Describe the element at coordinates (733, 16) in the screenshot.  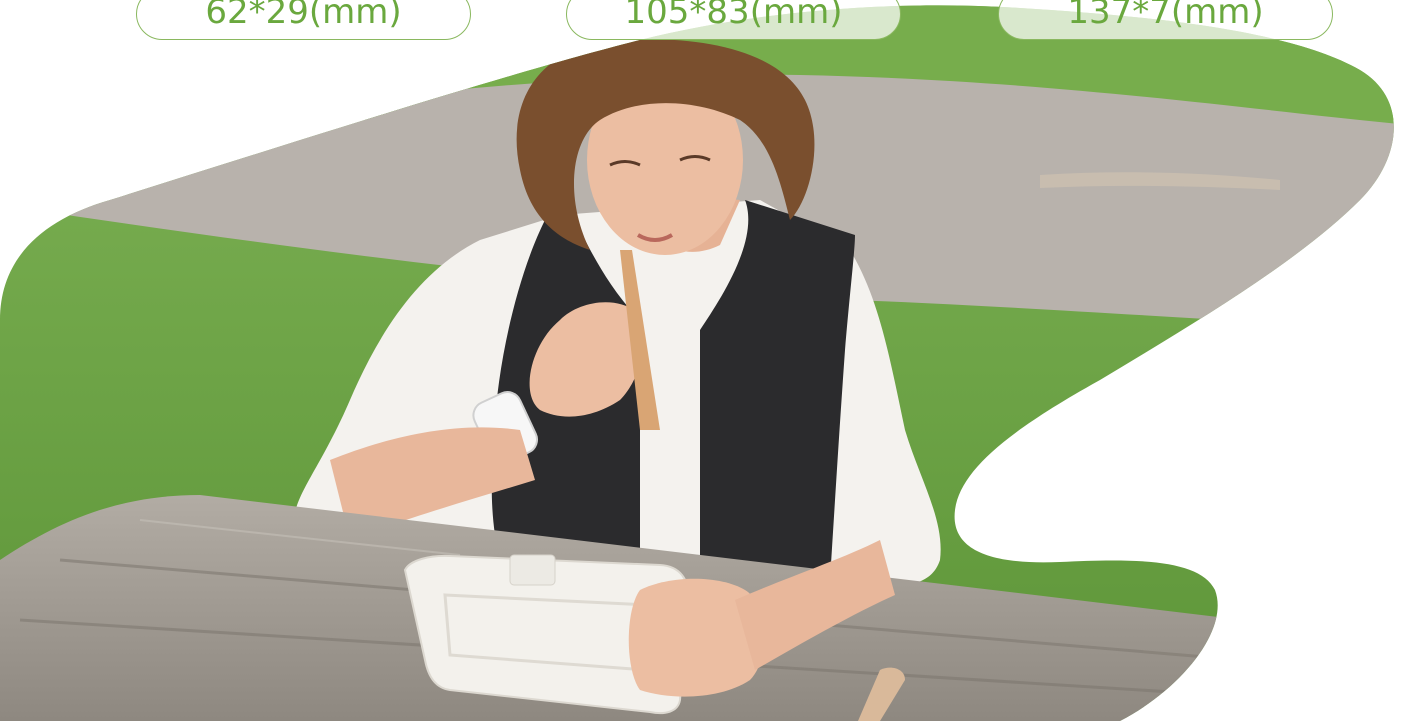
I see `size-pill-label: 105*83(mm)` at that location.